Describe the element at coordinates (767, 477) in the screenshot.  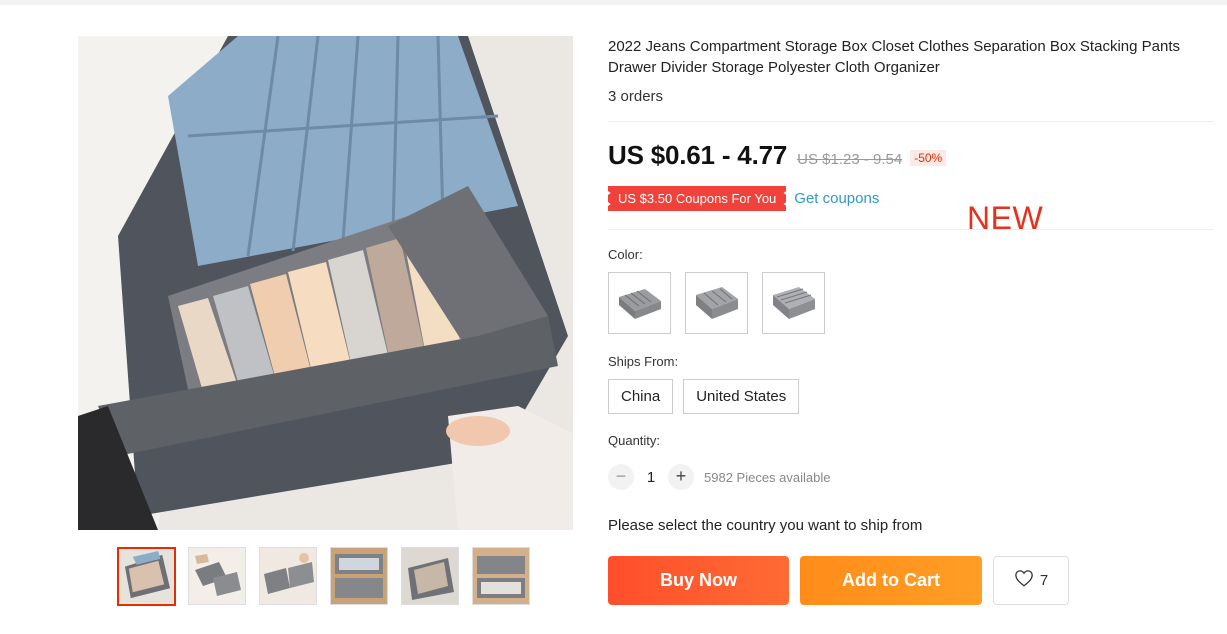
I see `available-stock: 5982 Pieces available` at that location.